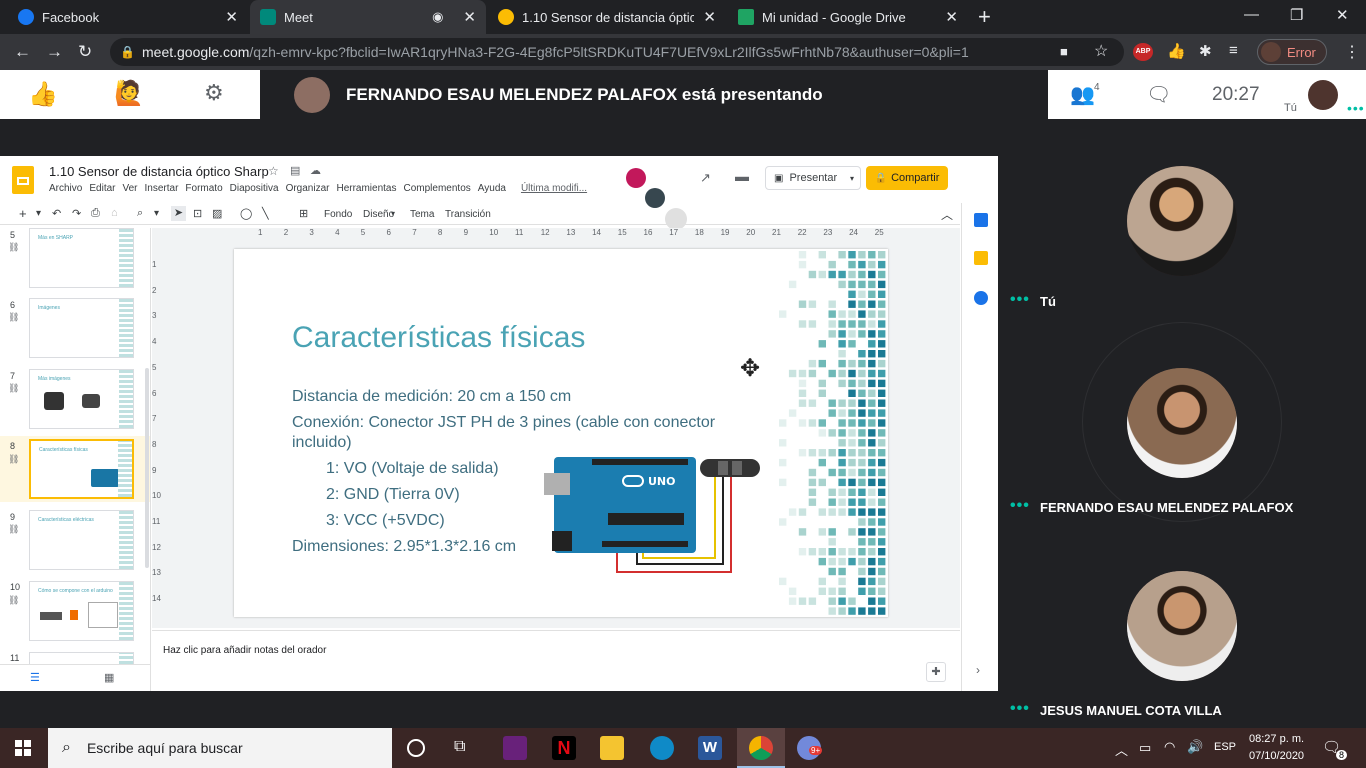 This screenshot has height=768, width=1366. What do you see at coordinates (1251, 14) in the screenshot?
I see `minimize-icon: —` at bounding box center [1251, 14].